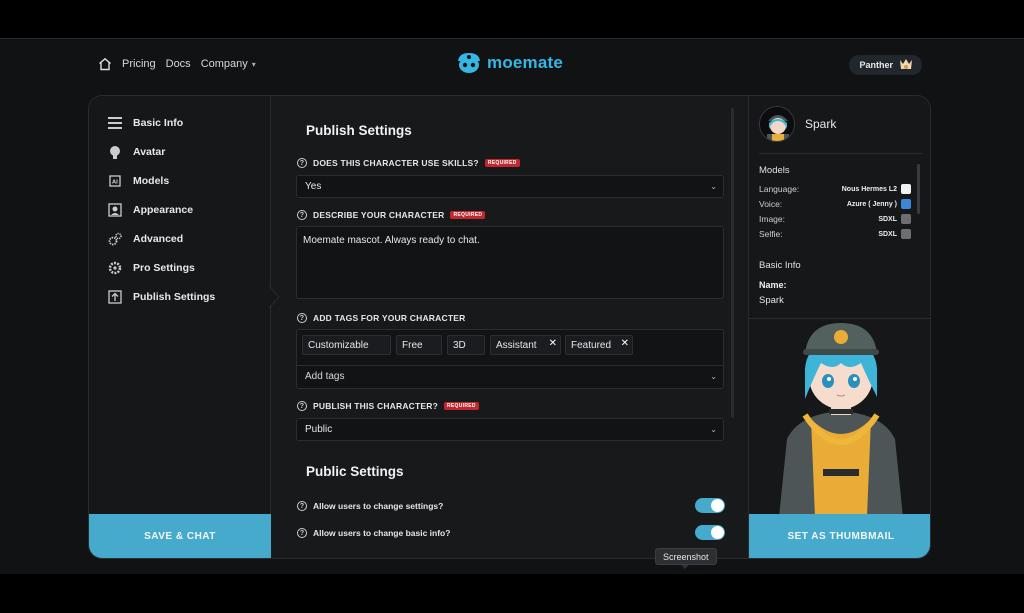 The image size is (1024, 613). Describe the element at coordinates (376, 406) in the screenshot. I see `publish-label: PUBLISH THIS CHARACTER?` at that location.